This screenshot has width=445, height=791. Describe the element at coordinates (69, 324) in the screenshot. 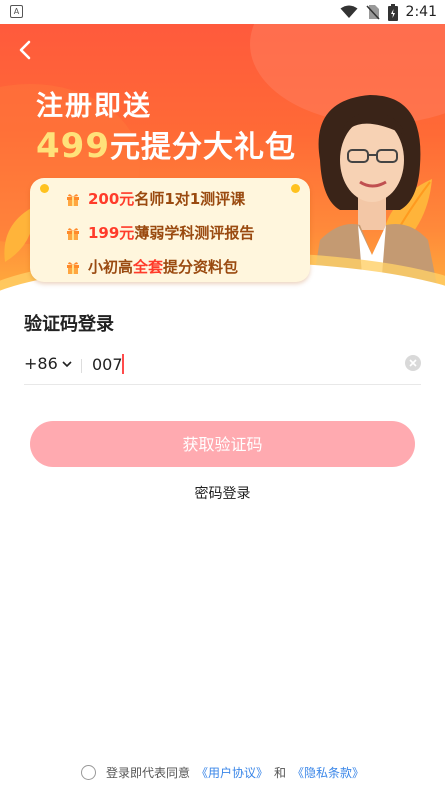

I see `page-title: 验证码登录` at that location.